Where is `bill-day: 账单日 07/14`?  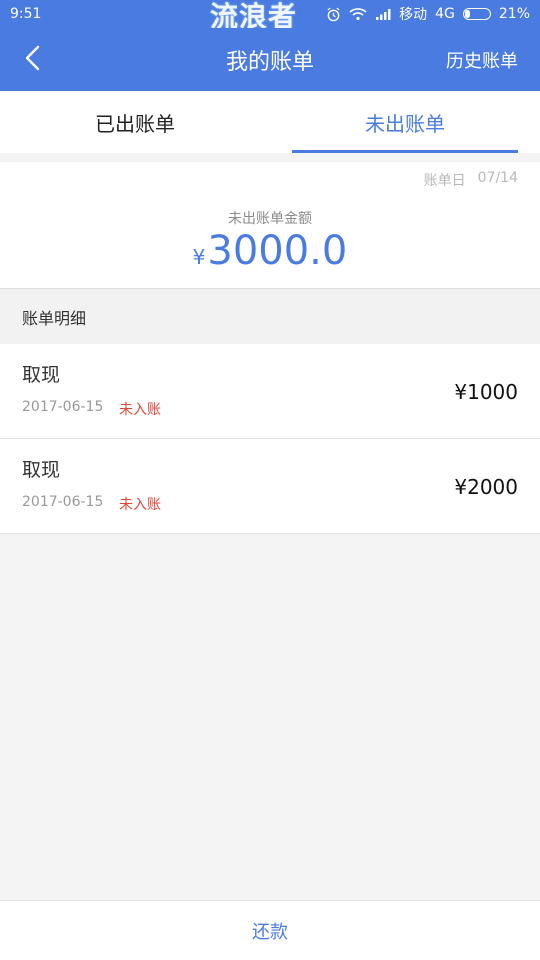 bill-day: 账单日 07/14 is located at coordinates (471, 180).